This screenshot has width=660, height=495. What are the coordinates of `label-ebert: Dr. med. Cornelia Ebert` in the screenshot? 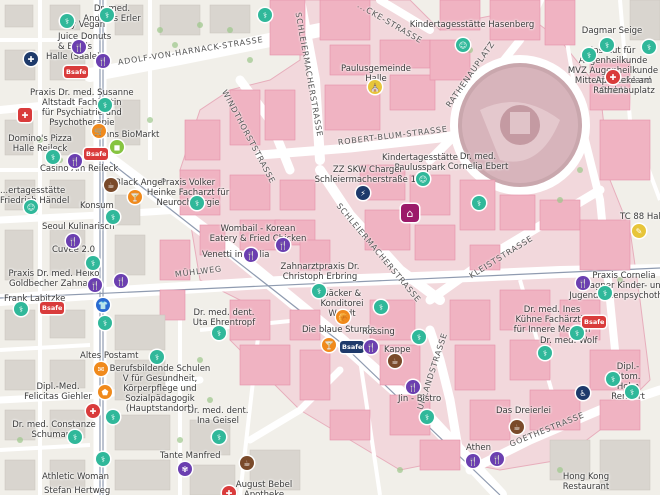 It's located at (478, 162).